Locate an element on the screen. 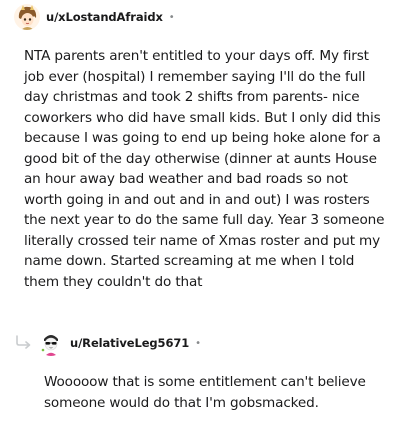 The height and width of the screenshot is (438, 400). username: u/xLostandAfraidx is located at coordinates (104, 17).